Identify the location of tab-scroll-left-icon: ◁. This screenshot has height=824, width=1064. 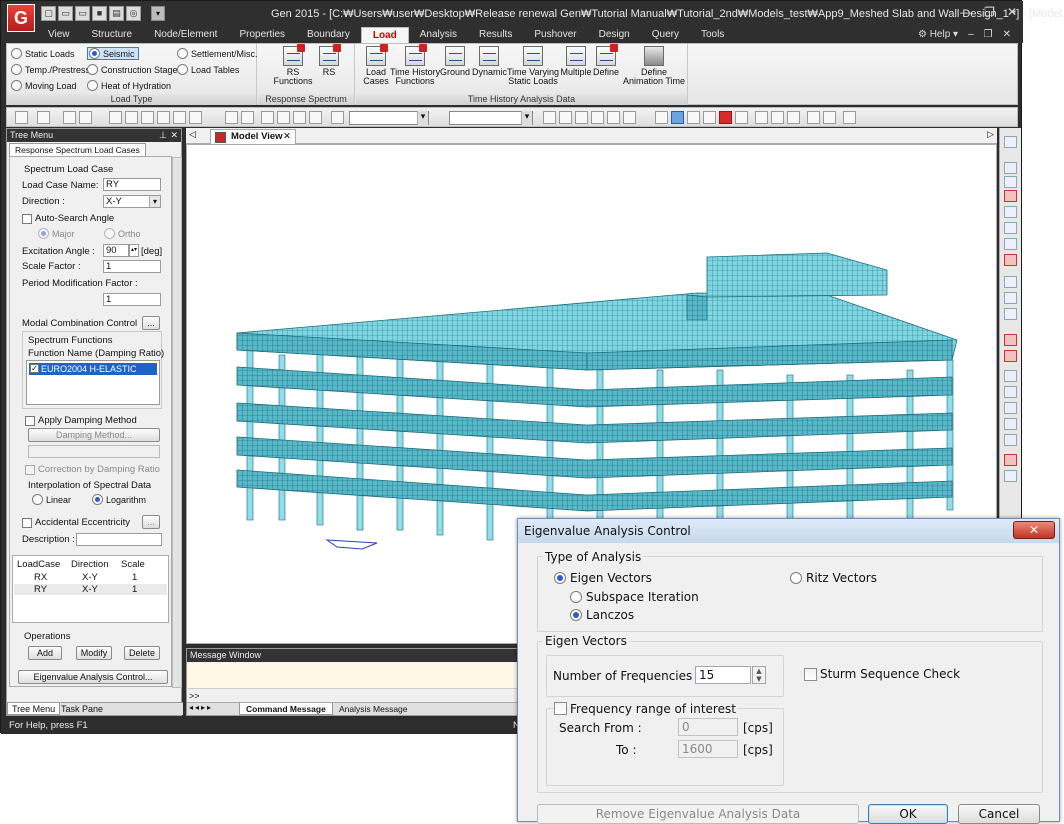
(192, 134).